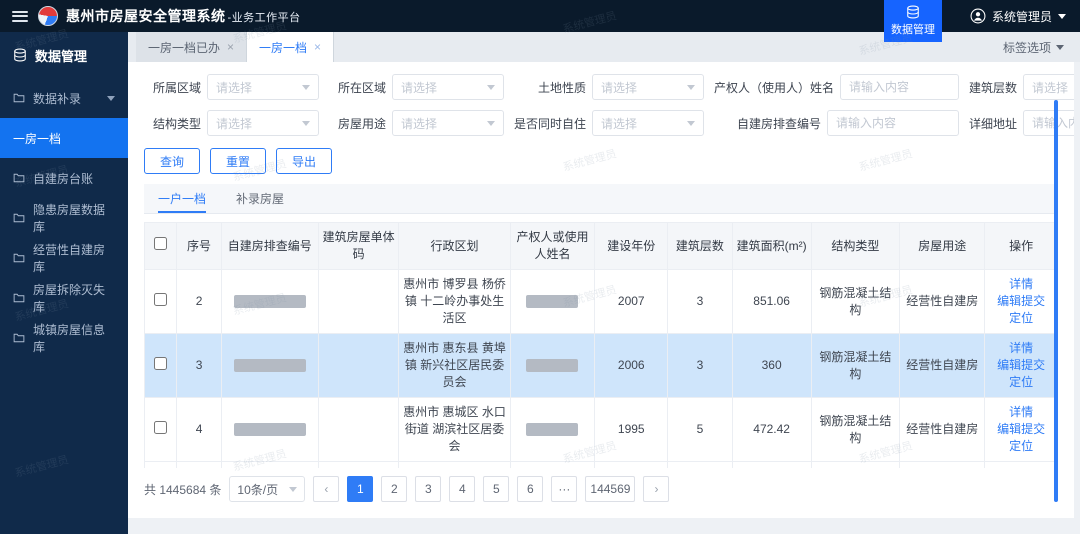 The image size is (1080, 534). What do you see at coordinates (1018, 16) in the screenshot?
I see `user-menu: 系统管理员` at bounding box center [1018, 16].